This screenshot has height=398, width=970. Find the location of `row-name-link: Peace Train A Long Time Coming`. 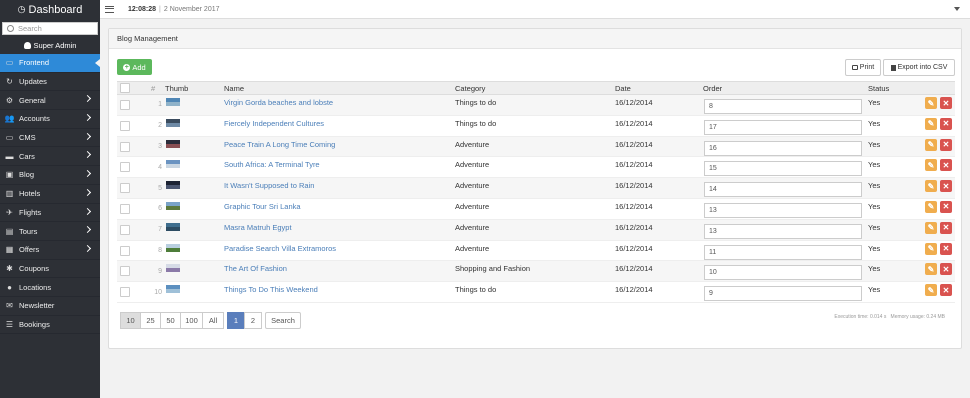

row-name-link: Peace Train A Long Time Coming is located at coordinates (279, 144).